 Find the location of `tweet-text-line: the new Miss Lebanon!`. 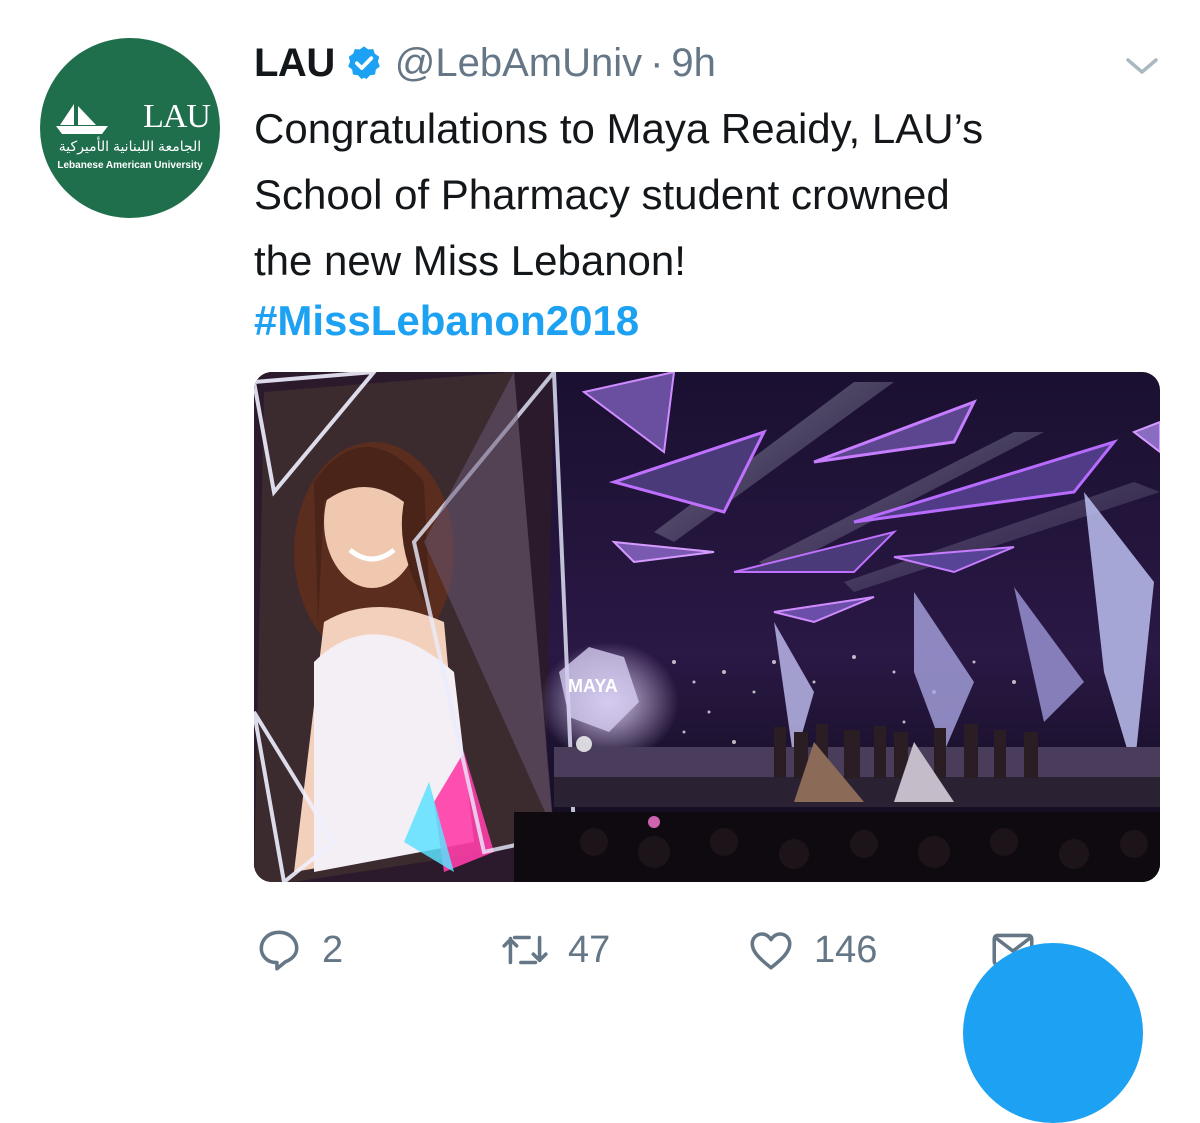

tweet-text-line: the new Miss Lebanon! is located at coordinates (470, 260).